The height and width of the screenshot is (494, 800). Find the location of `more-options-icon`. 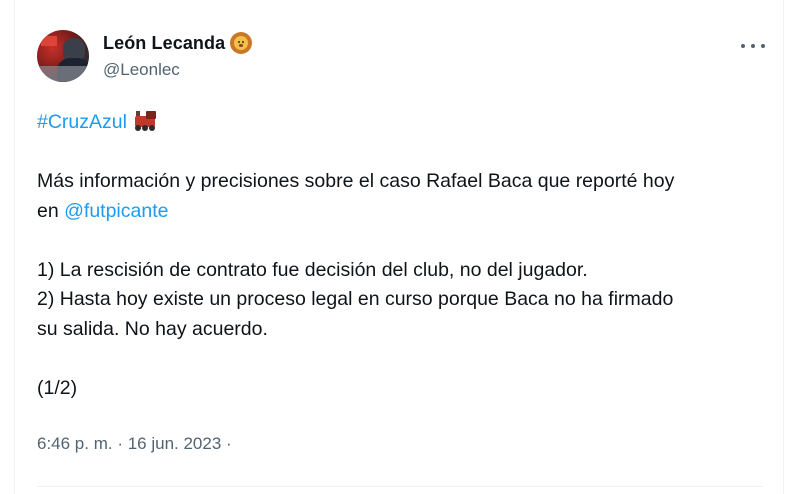

more-options-icon is located at coordinates (753, 46).